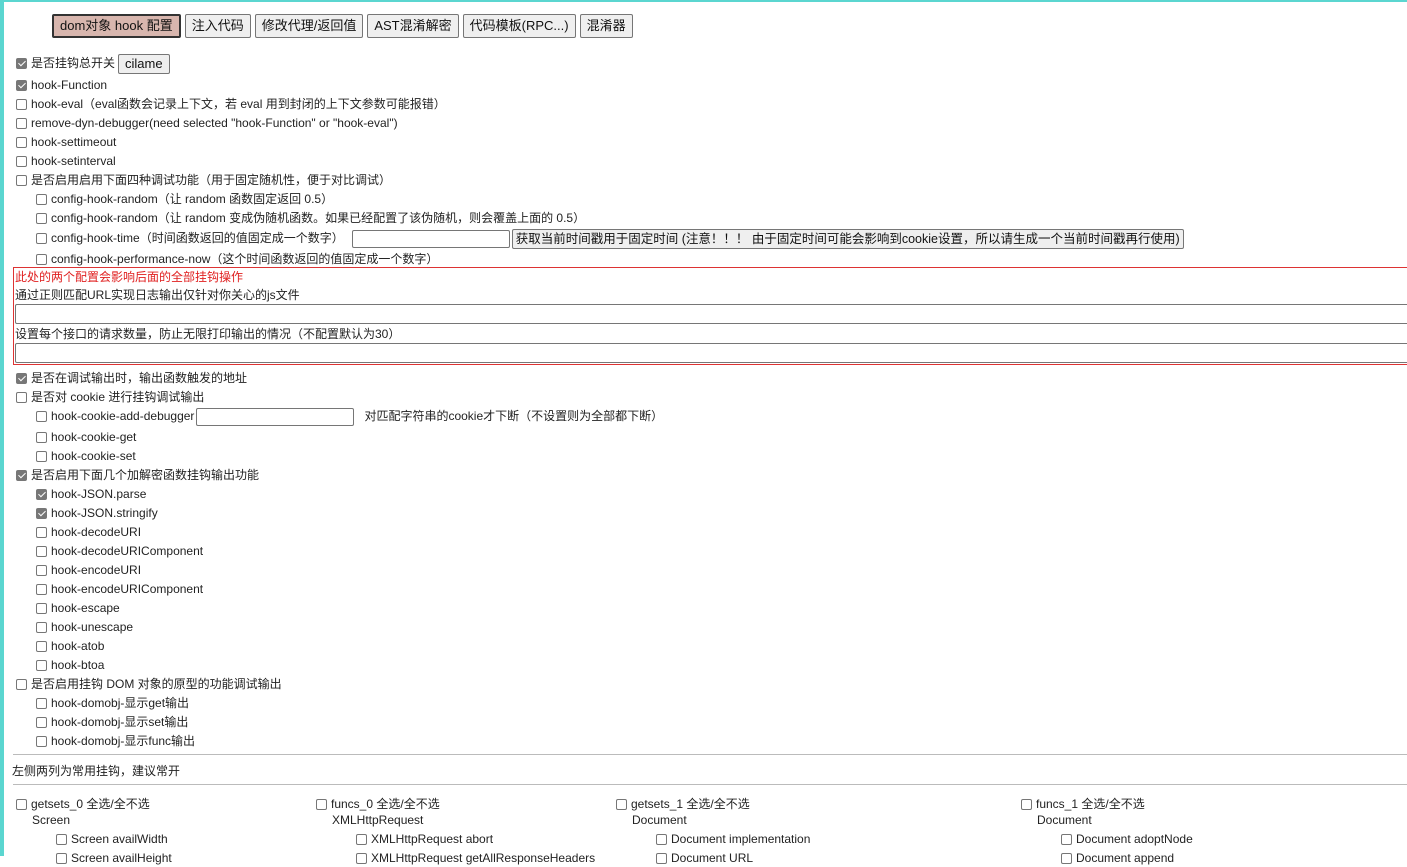 The image size is (1407, 867). Describe the element at coordinates (1134, 839) in the screenshot. I see `column-item-label: Document adoptNode` at that location.